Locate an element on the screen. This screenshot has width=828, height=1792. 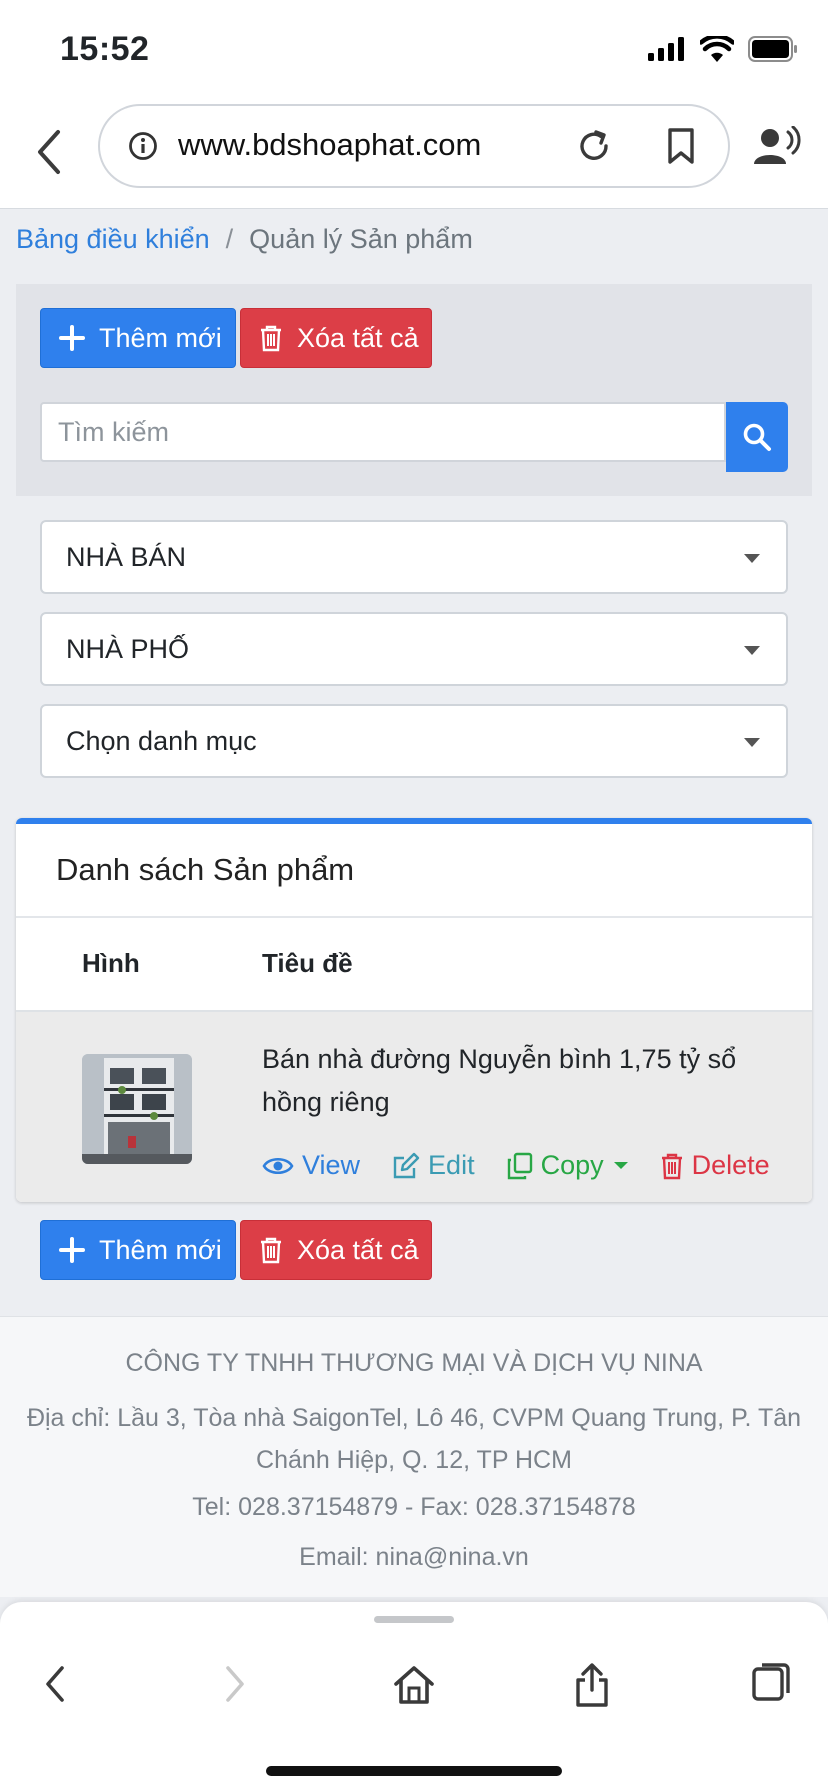
search-button is located at coordinates (757, 437).